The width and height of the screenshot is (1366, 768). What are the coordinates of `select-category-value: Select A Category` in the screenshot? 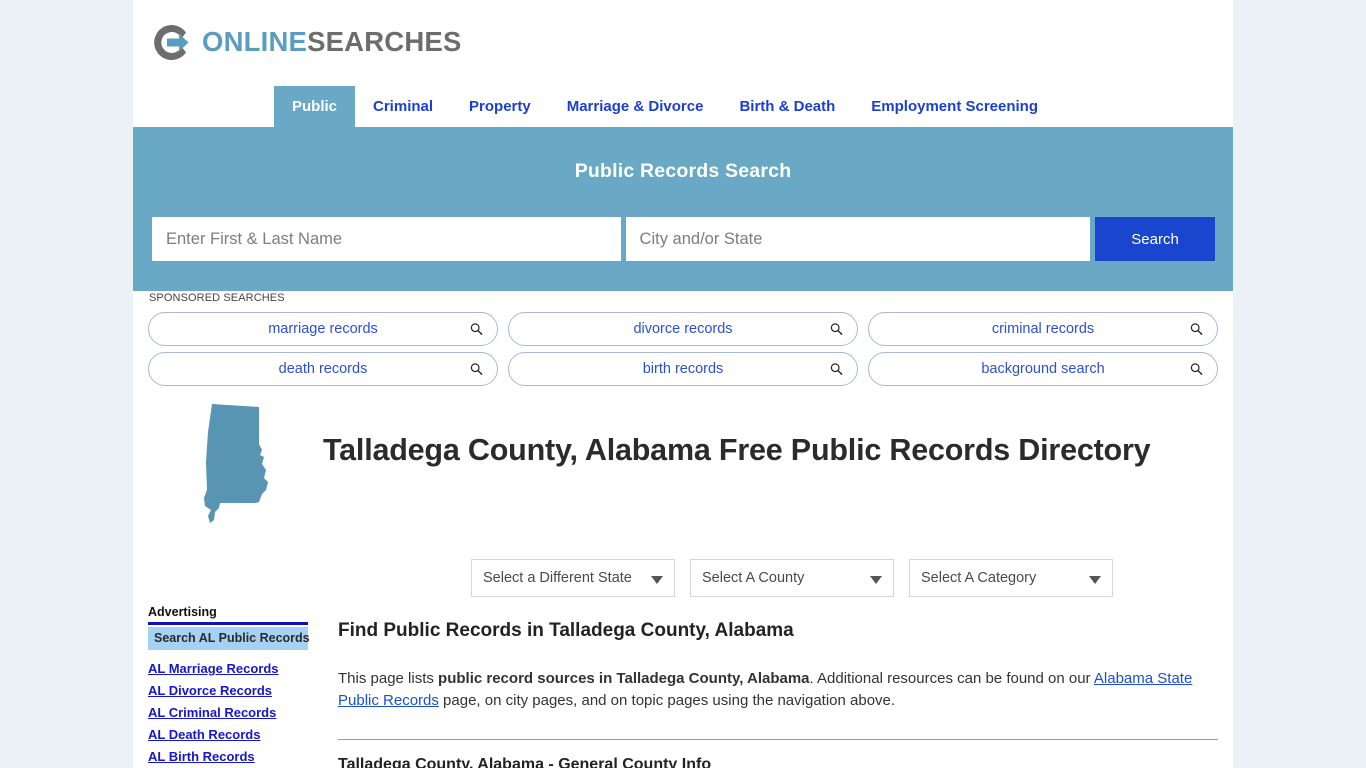 It's located at (979, 578).